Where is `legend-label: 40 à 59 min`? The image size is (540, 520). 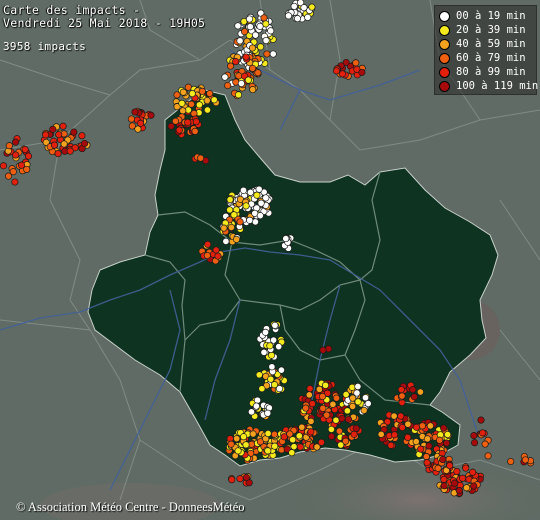 legend-label: 40 à 59 min is located at coordinates (491, 44).